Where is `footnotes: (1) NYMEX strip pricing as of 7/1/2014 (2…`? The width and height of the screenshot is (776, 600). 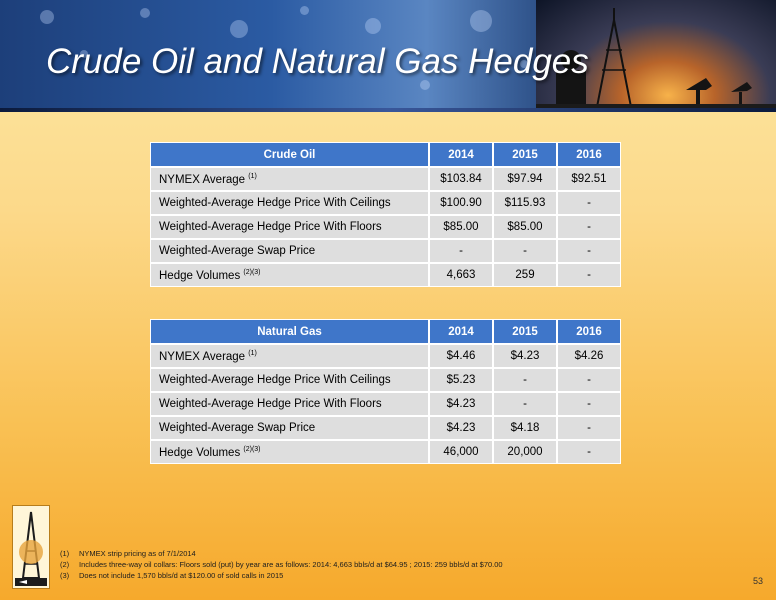 footnotes: (1) NYMEX strip pricing as of 7/1/2014 (2… is located at coordinates (281, 564).